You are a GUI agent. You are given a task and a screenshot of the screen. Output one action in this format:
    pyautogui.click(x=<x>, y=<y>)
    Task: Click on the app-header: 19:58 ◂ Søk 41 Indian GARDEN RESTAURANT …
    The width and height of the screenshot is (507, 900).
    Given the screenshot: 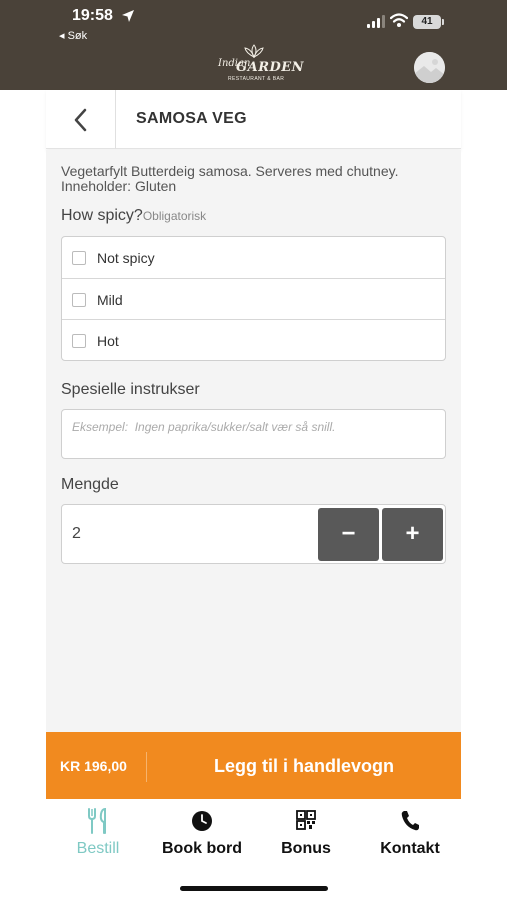 What is the action you would take?
    pyautogui.click(x=253, y=45)
    